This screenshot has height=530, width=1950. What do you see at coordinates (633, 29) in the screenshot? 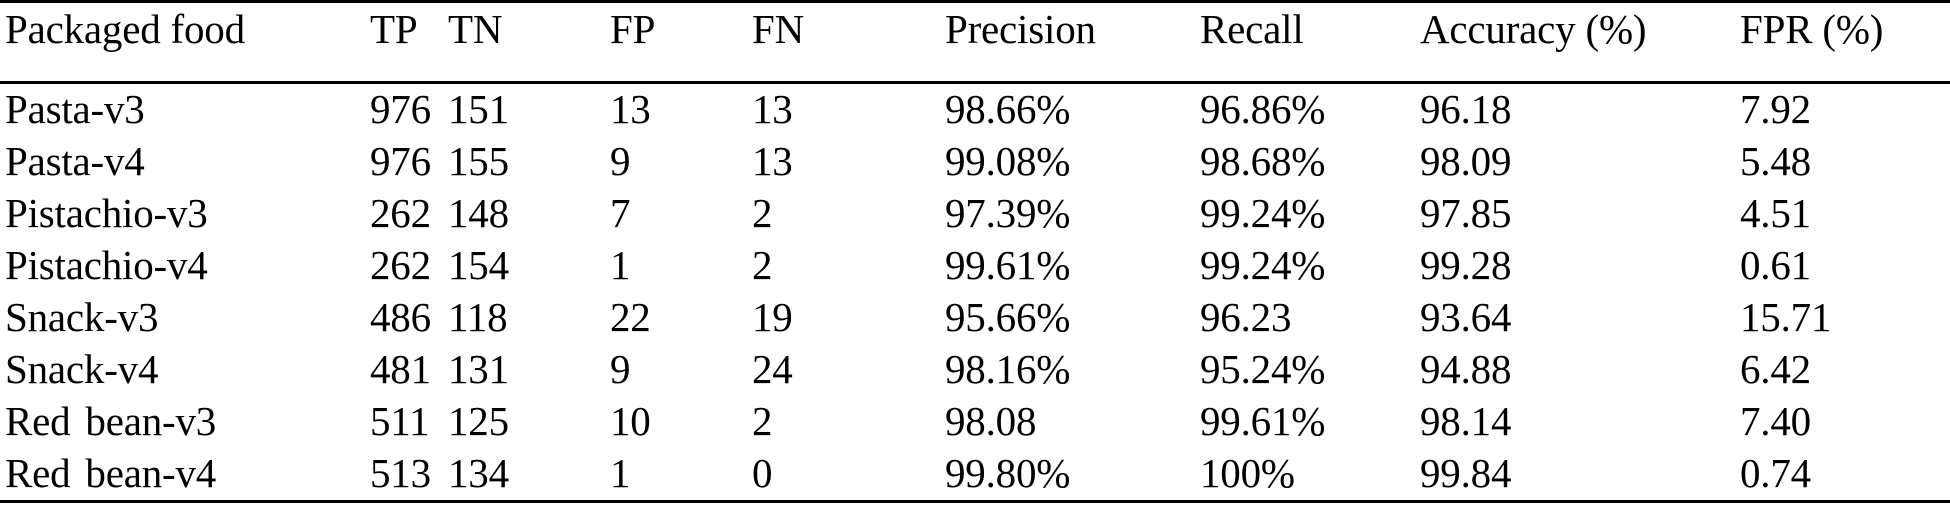
I see `column-header-fp: FP` at bounding box center [633, 29].